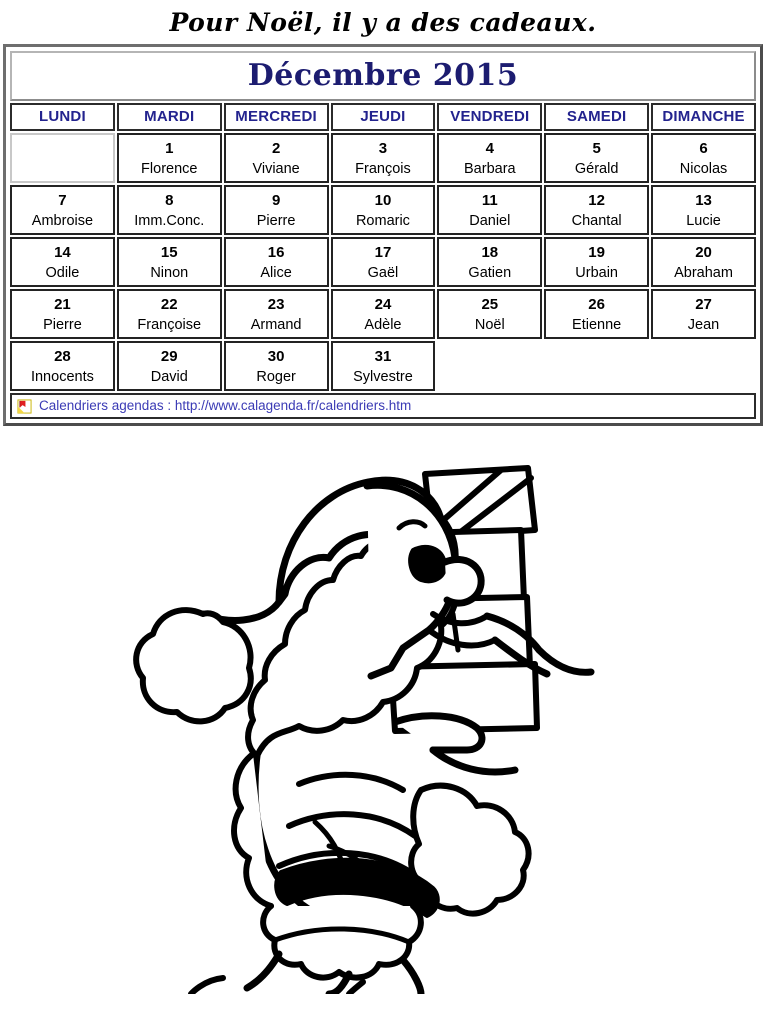  Describe the element at coordinates (276, 169) in the screenshot. I see `day-saint-name: Viviane` at that location.